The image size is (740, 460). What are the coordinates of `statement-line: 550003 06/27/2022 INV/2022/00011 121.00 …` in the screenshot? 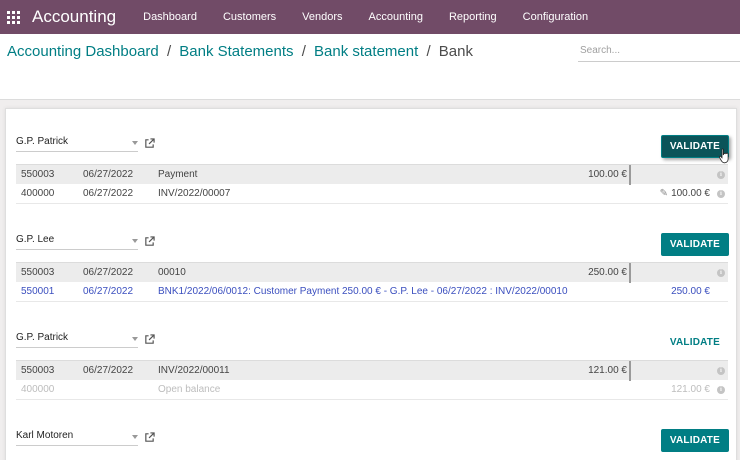 It's located at (372, 370).